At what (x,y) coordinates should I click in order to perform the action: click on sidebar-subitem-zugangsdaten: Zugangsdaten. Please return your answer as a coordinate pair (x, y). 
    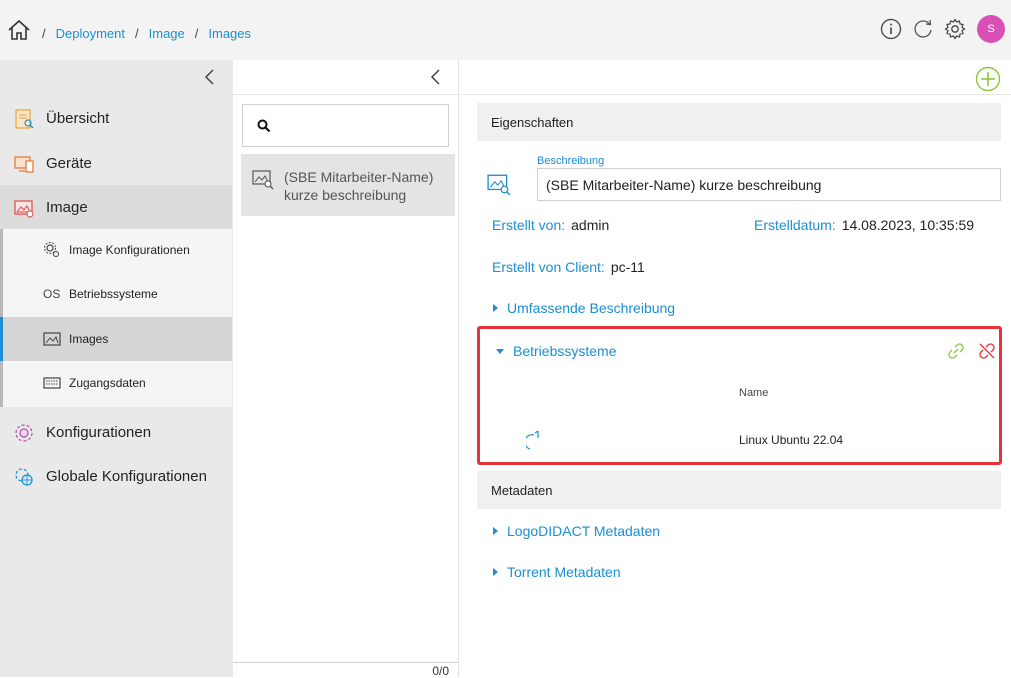
    Looking at the image, I should click on (116, 383).